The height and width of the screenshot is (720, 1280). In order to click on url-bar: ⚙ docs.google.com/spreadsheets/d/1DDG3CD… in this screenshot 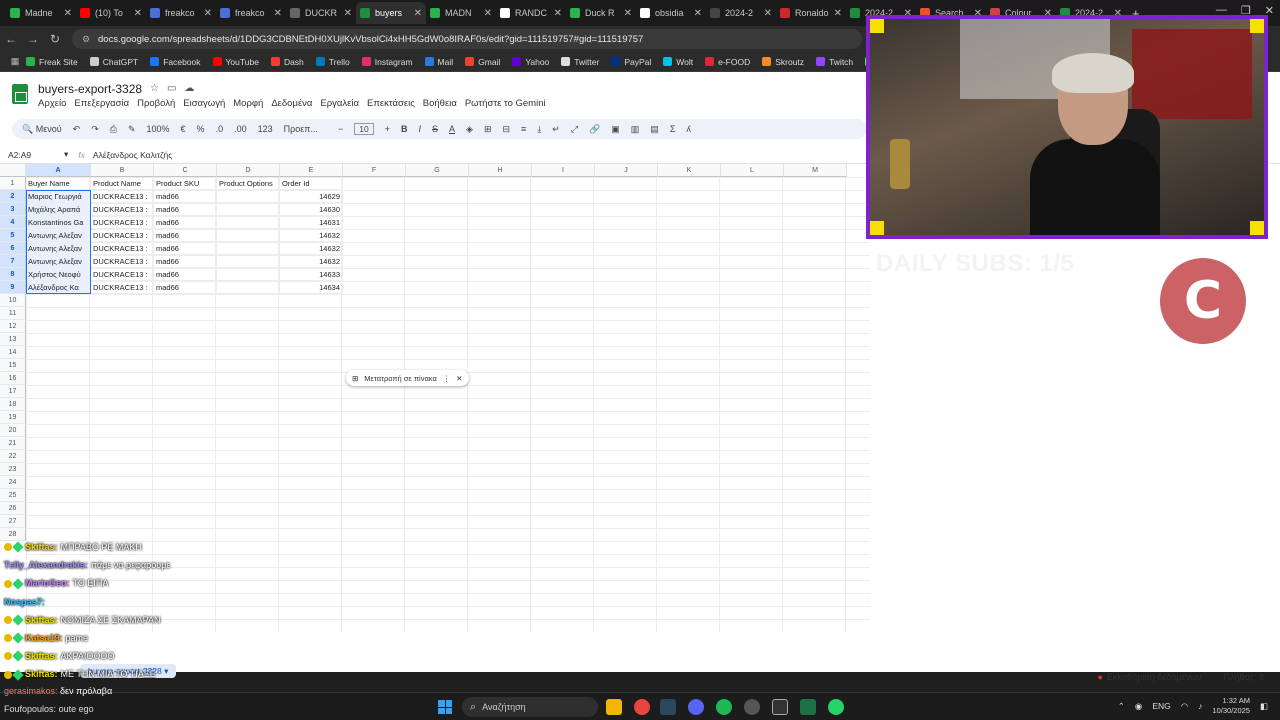, I will do `click(467, 39)`.